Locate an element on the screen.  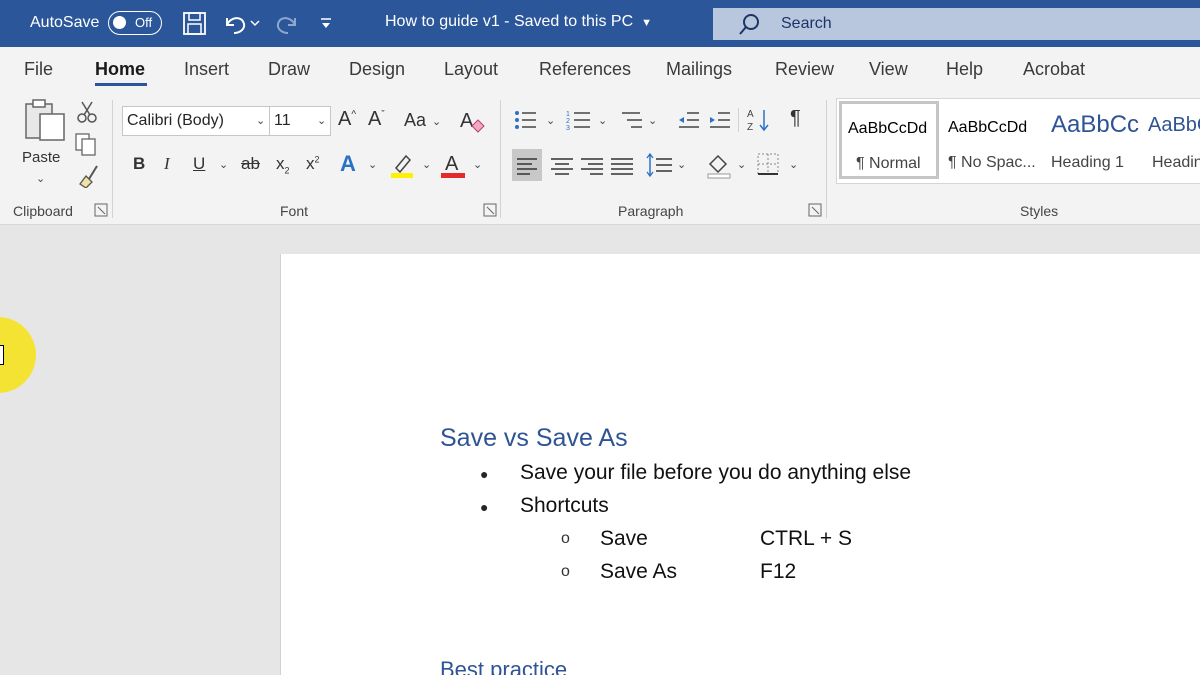
shortcut-keys: CTRL + S is located at coordinates (806, 539).